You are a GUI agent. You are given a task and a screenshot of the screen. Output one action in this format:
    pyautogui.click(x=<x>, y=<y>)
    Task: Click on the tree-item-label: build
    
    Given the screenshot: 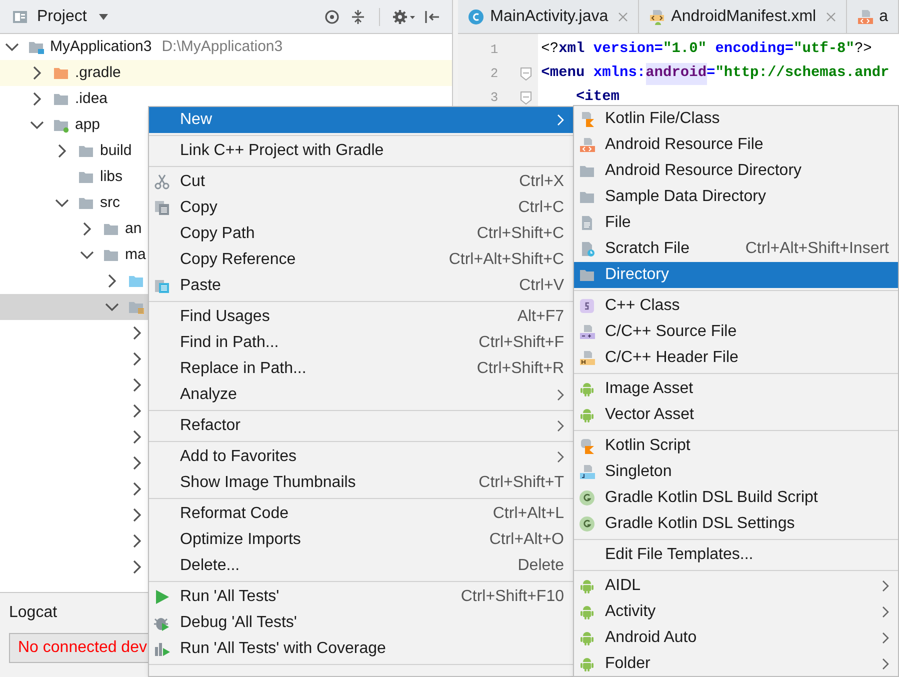 What is the action you would take?
    pyautogui.click(x=116, y=151)
    